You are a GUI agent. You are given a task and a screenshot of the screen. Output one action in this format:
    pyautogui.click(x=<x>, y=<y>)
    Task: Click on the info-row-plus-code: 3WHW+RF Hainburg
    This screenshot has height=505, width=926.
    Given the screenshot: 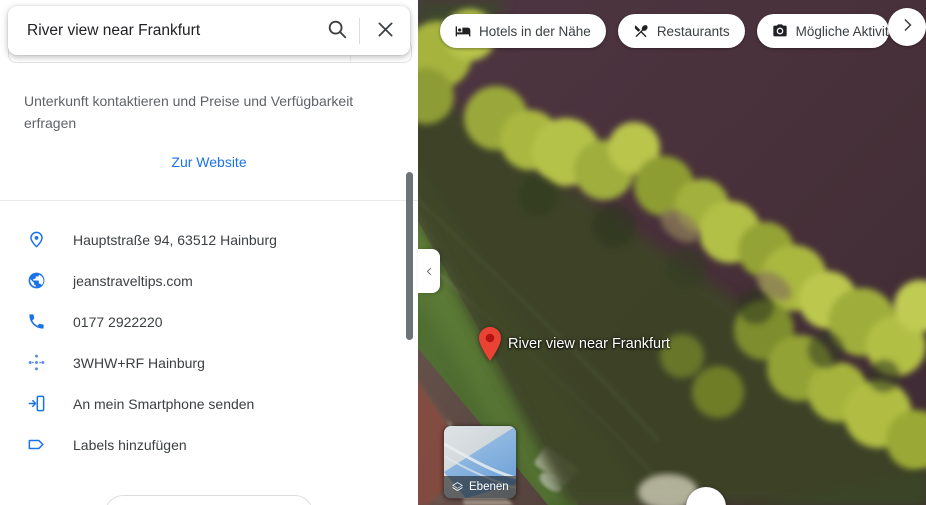 What is the action you would take?
    pyautogui.click(x=209, y=362)
    